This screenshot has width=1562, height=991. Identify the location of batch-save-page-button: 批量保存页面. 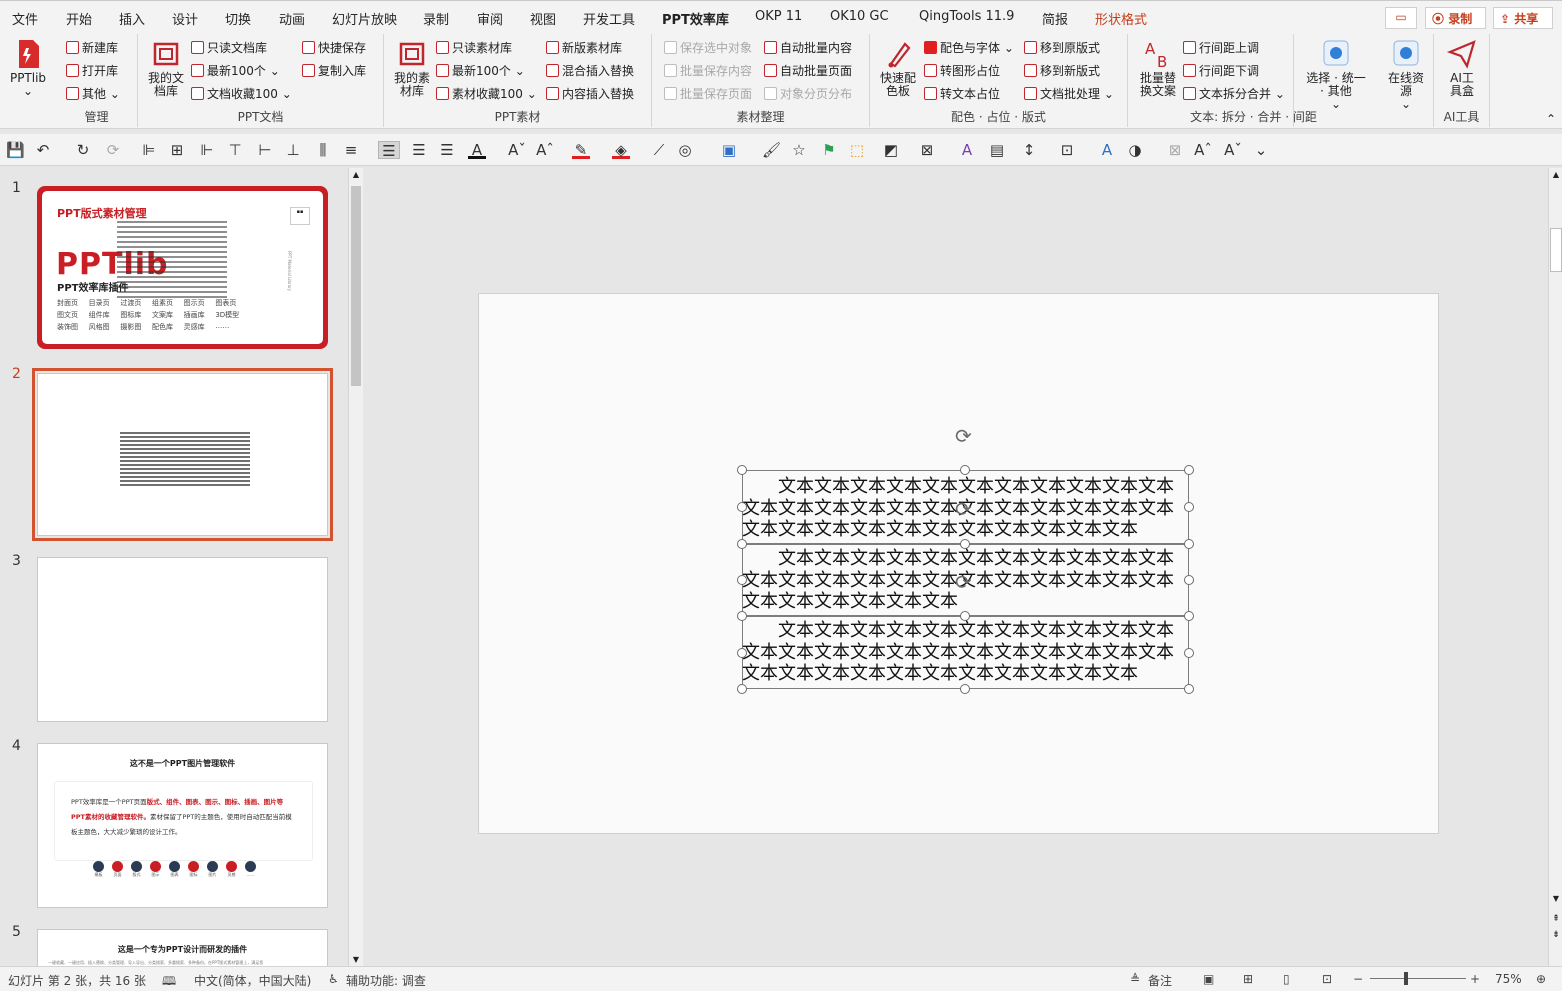
(708, 94).